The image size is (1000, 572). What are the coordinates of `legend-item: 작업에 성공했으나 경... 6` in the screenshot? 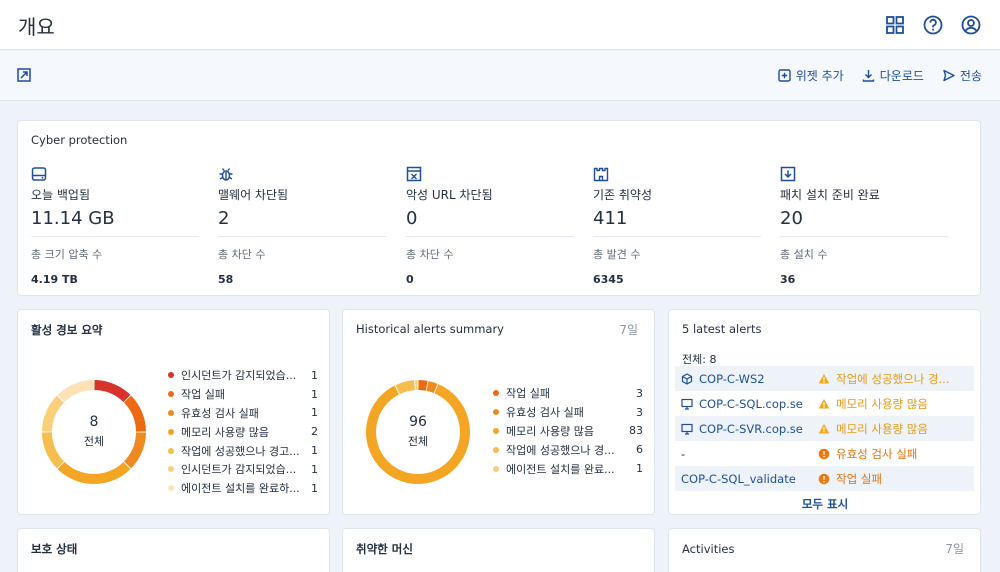 It's located at (568, 449).